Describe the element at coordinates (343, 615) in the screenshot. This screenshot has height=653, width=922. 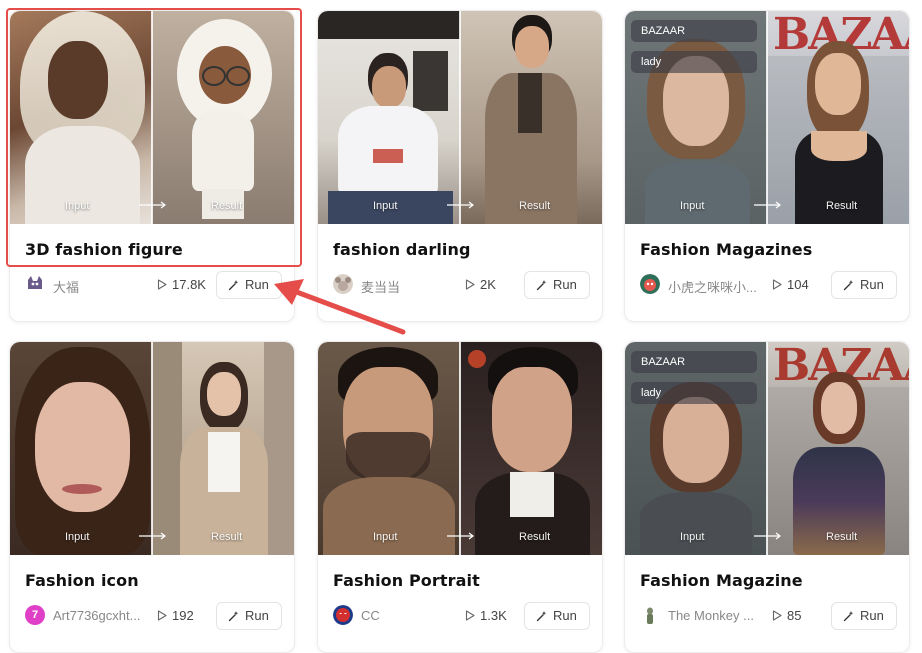
I see `spiderman-avatar-icon` at that location.